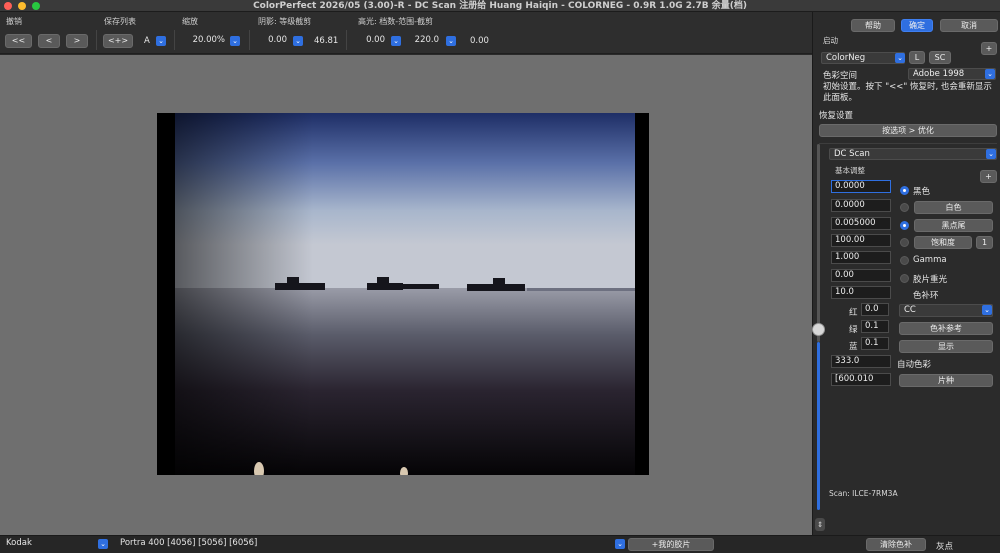 The height and width of the screenshot is (553, 1000). I want to click on auto-color-input: 333.0, so click(861, 361).